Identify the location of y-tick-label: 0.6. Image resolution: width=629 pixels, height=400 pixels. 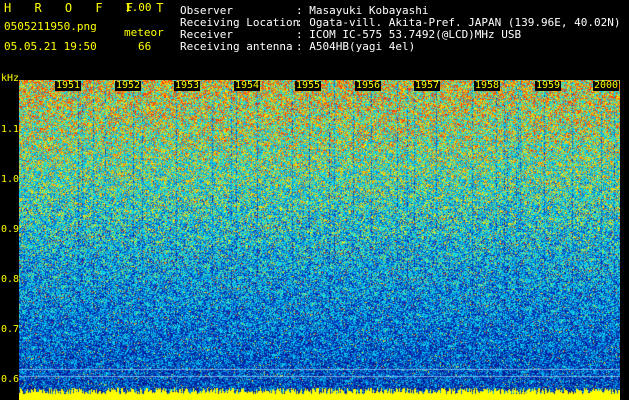
(10, 379).